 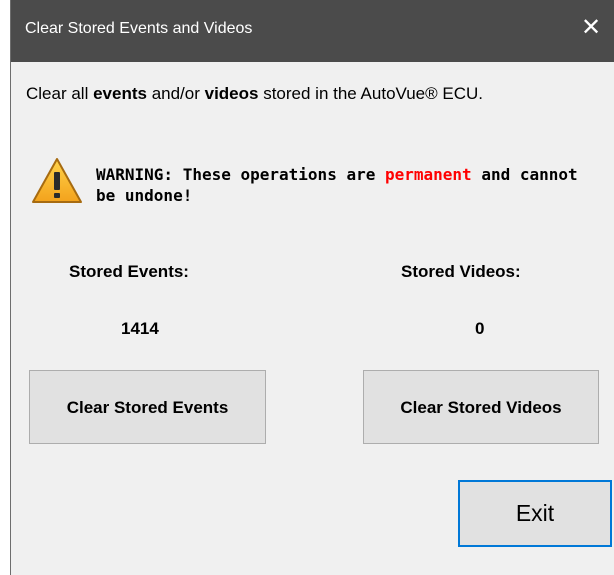 I want to click on stored-events-label: Stored Events:, so click(x=129, y=271).